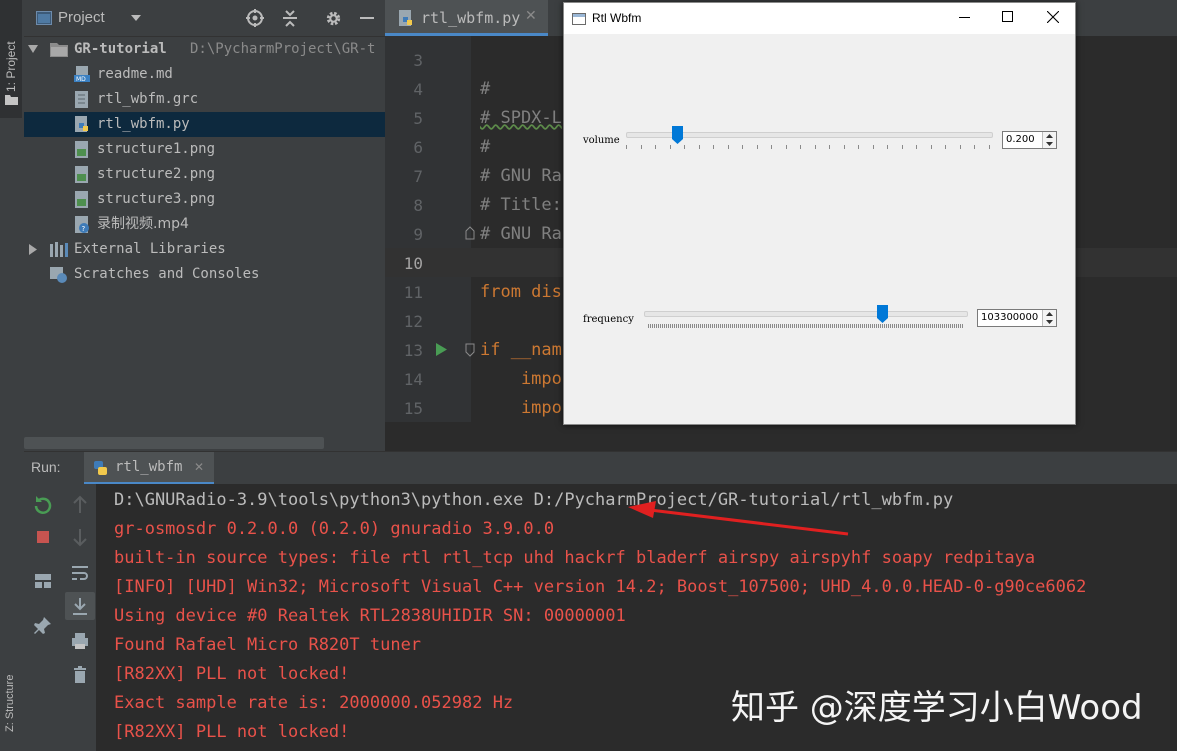  Describe the element at coordinates (1007, 16) in the screenshot. I see `maximize-icon` at that location.